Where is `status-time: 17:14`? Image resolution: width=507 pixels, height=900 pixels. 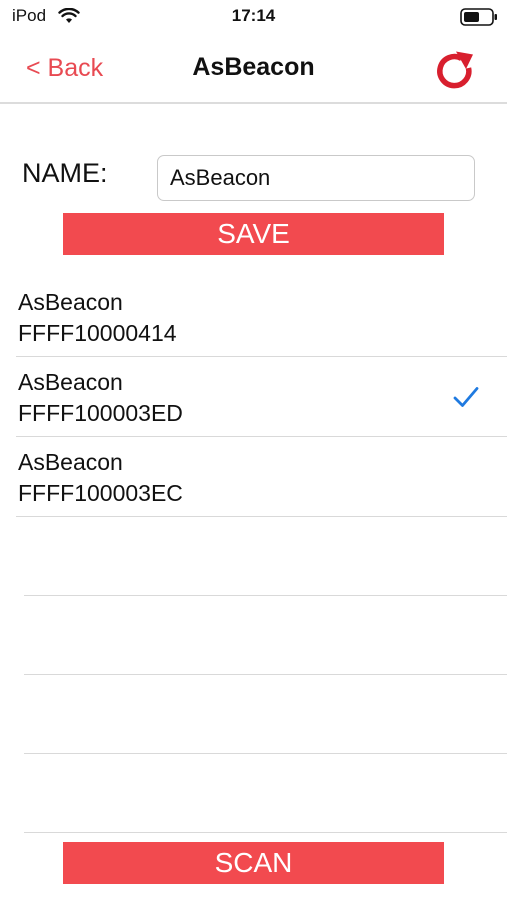 status-time: 17:14 is located at coordinates (253, 15).